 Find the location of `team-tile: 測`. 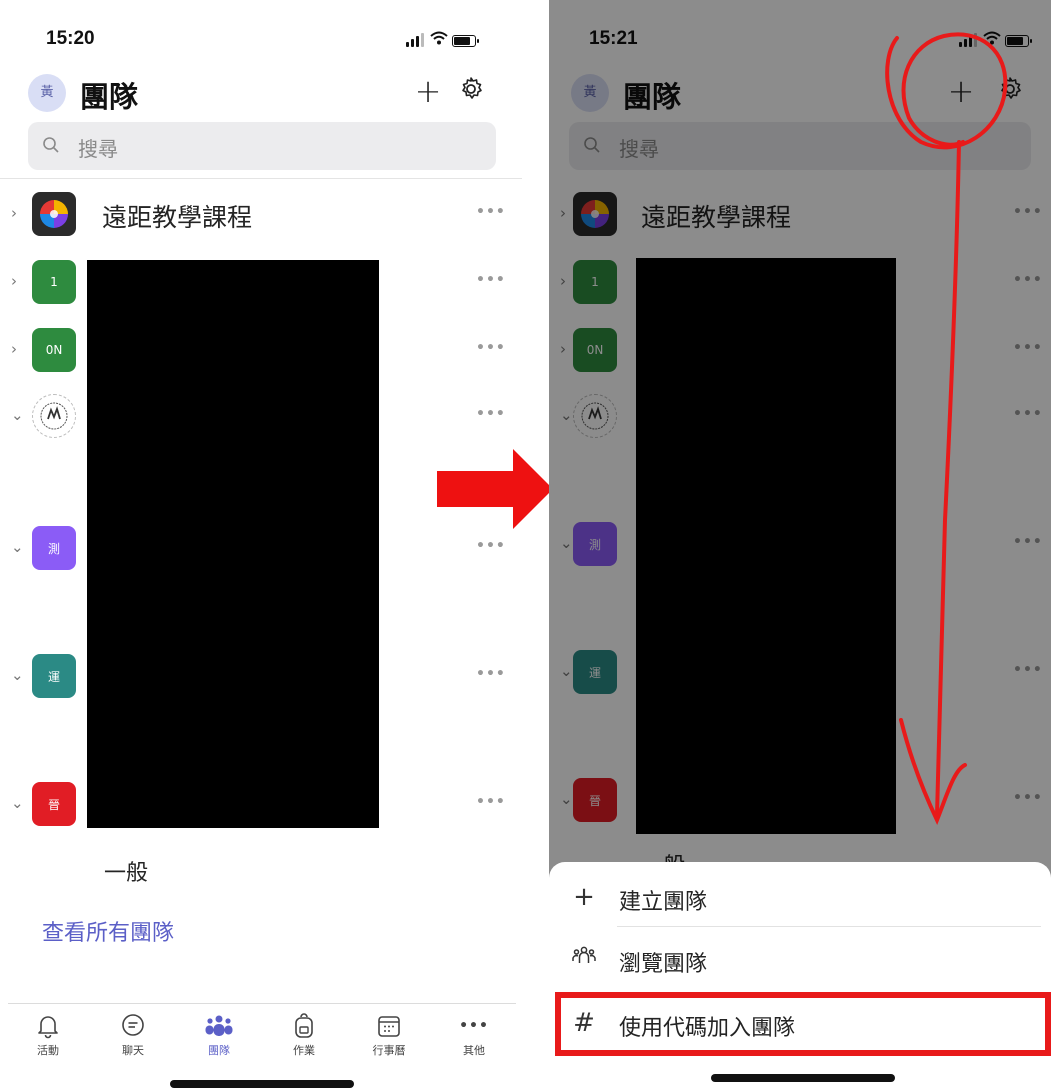

team-tile: 測 is located at coordinates (54, 548).